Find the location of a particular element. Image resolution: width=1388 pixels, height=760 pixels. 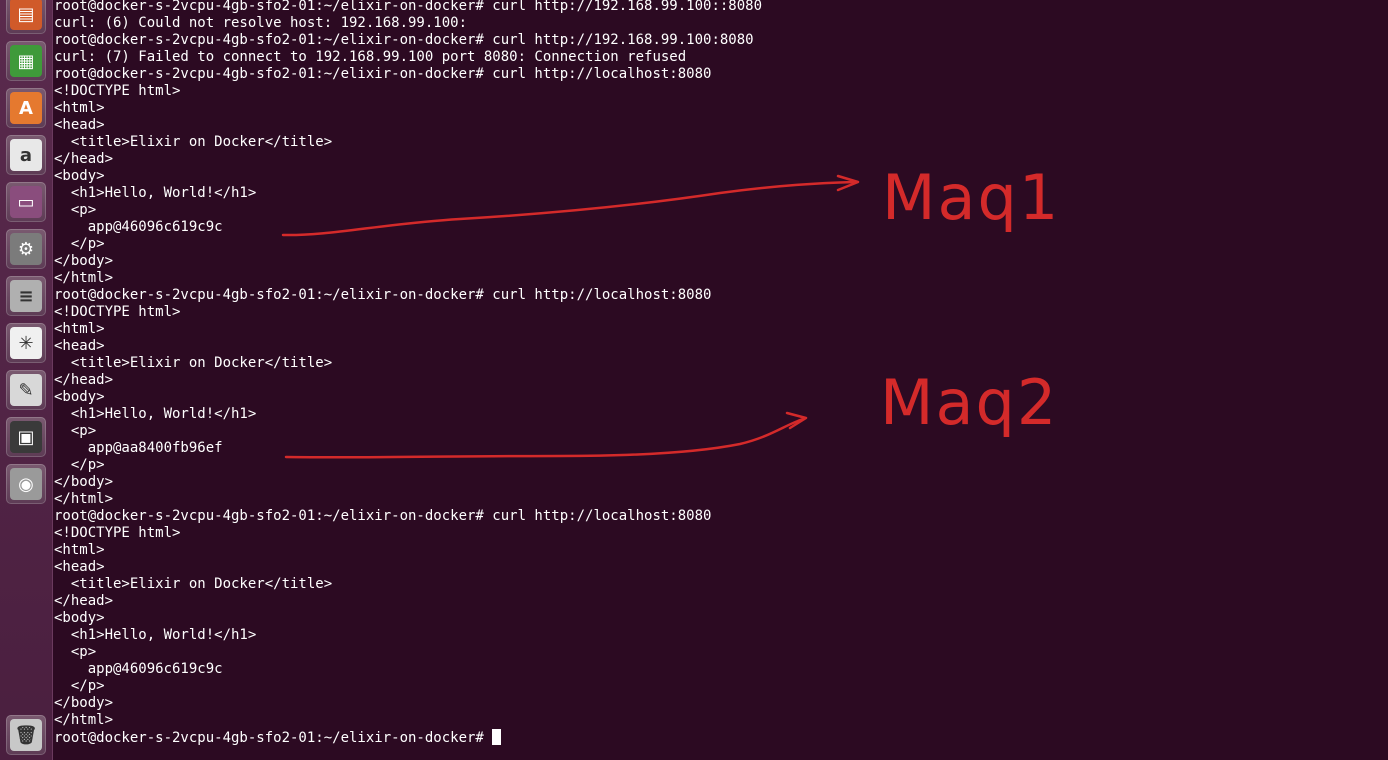

pinwheel-app-icon: ✳ is located at coordinates (26, 343).